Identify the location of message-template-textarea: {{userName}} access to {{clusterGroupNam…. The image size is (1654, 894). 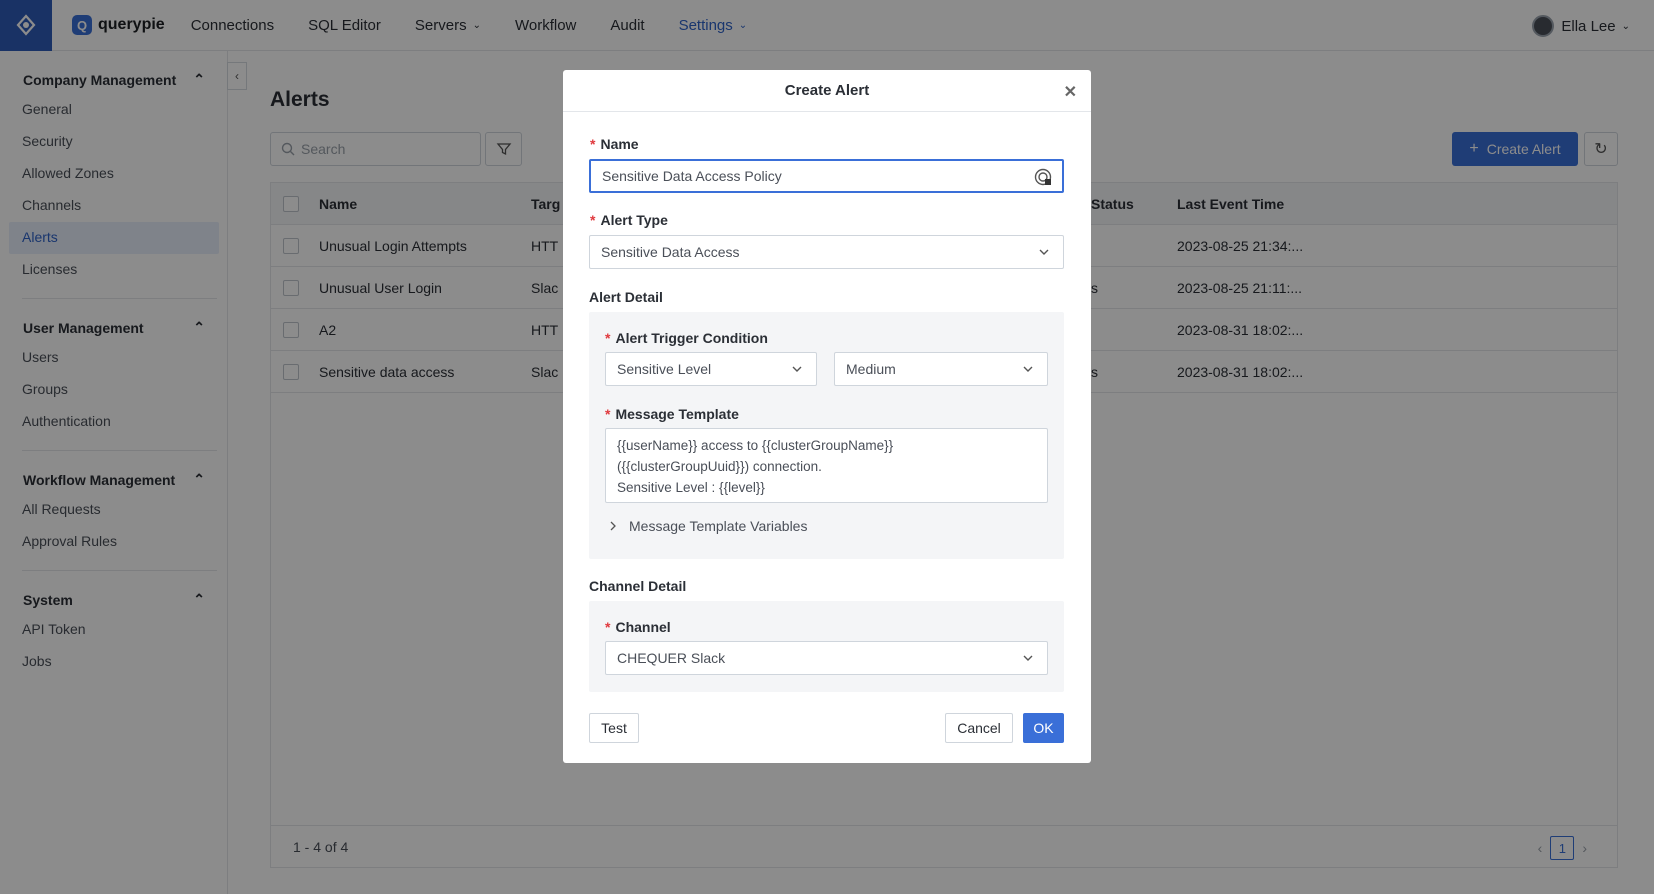
(826, 465).